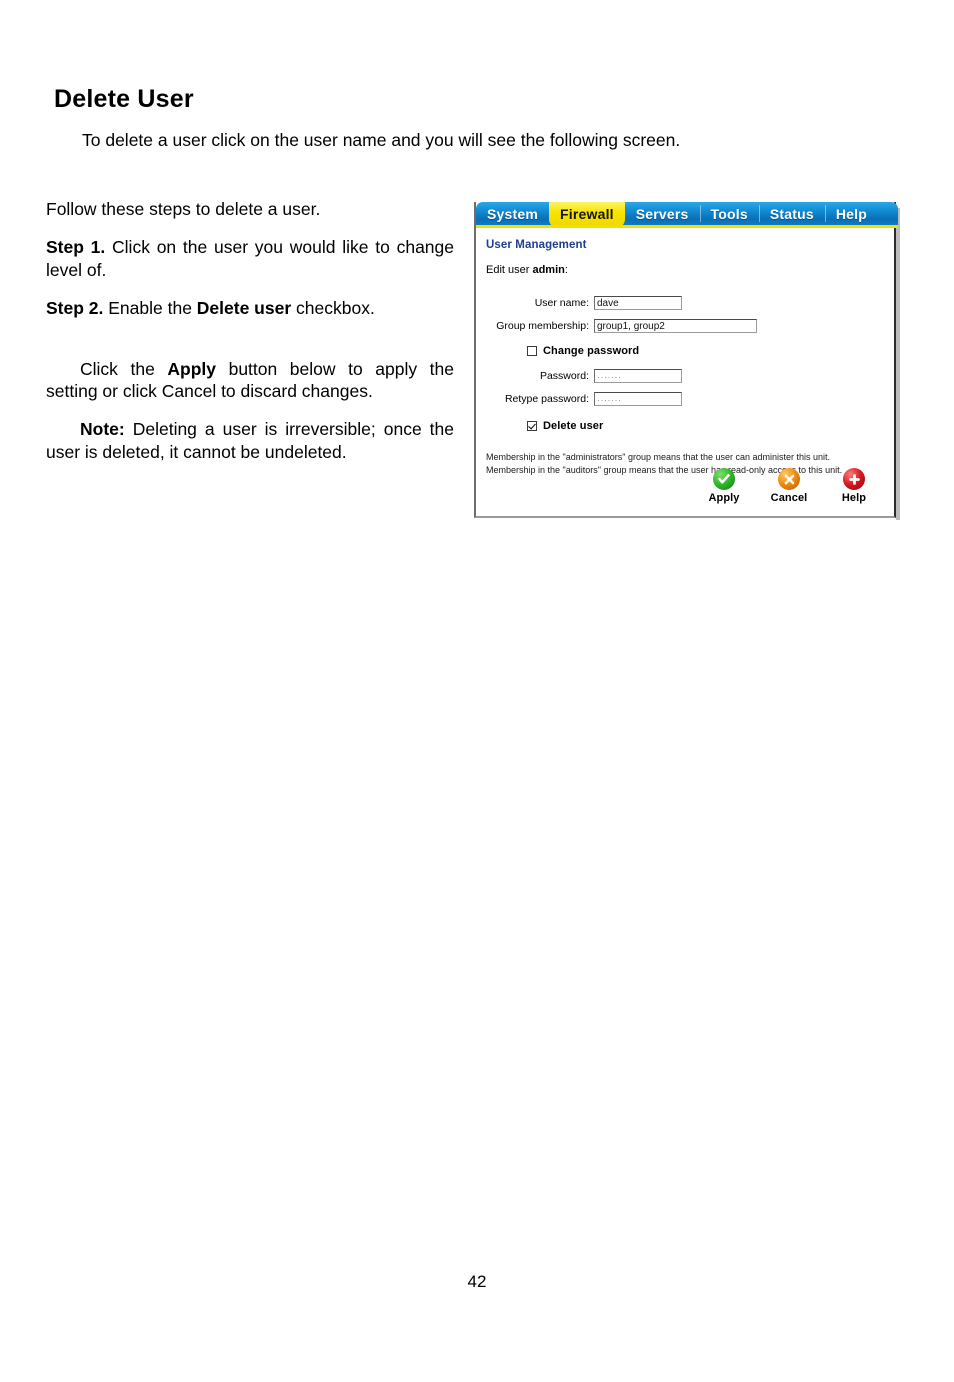 This screenshot has height=1382, width=954. I want to click on follow-steps-paragraph: Follow these steps to delete a user., so click(183, 209).